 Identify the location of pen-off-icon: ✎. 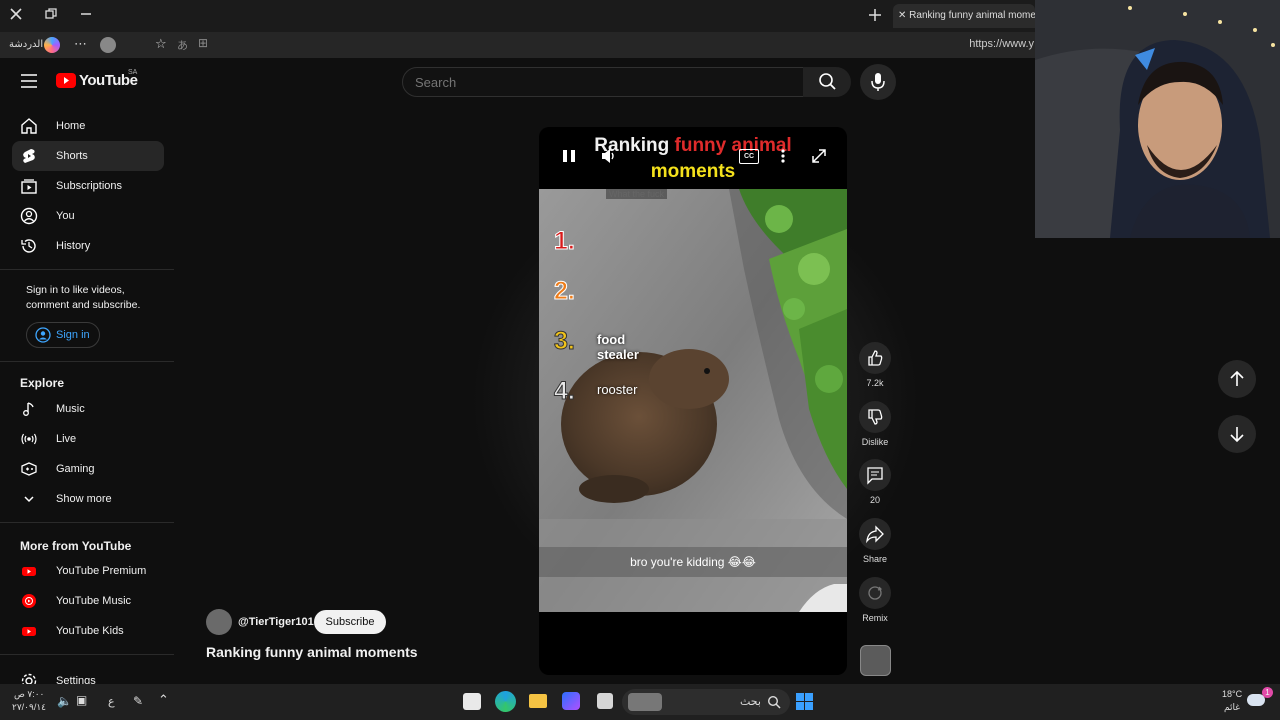
(138, 701).